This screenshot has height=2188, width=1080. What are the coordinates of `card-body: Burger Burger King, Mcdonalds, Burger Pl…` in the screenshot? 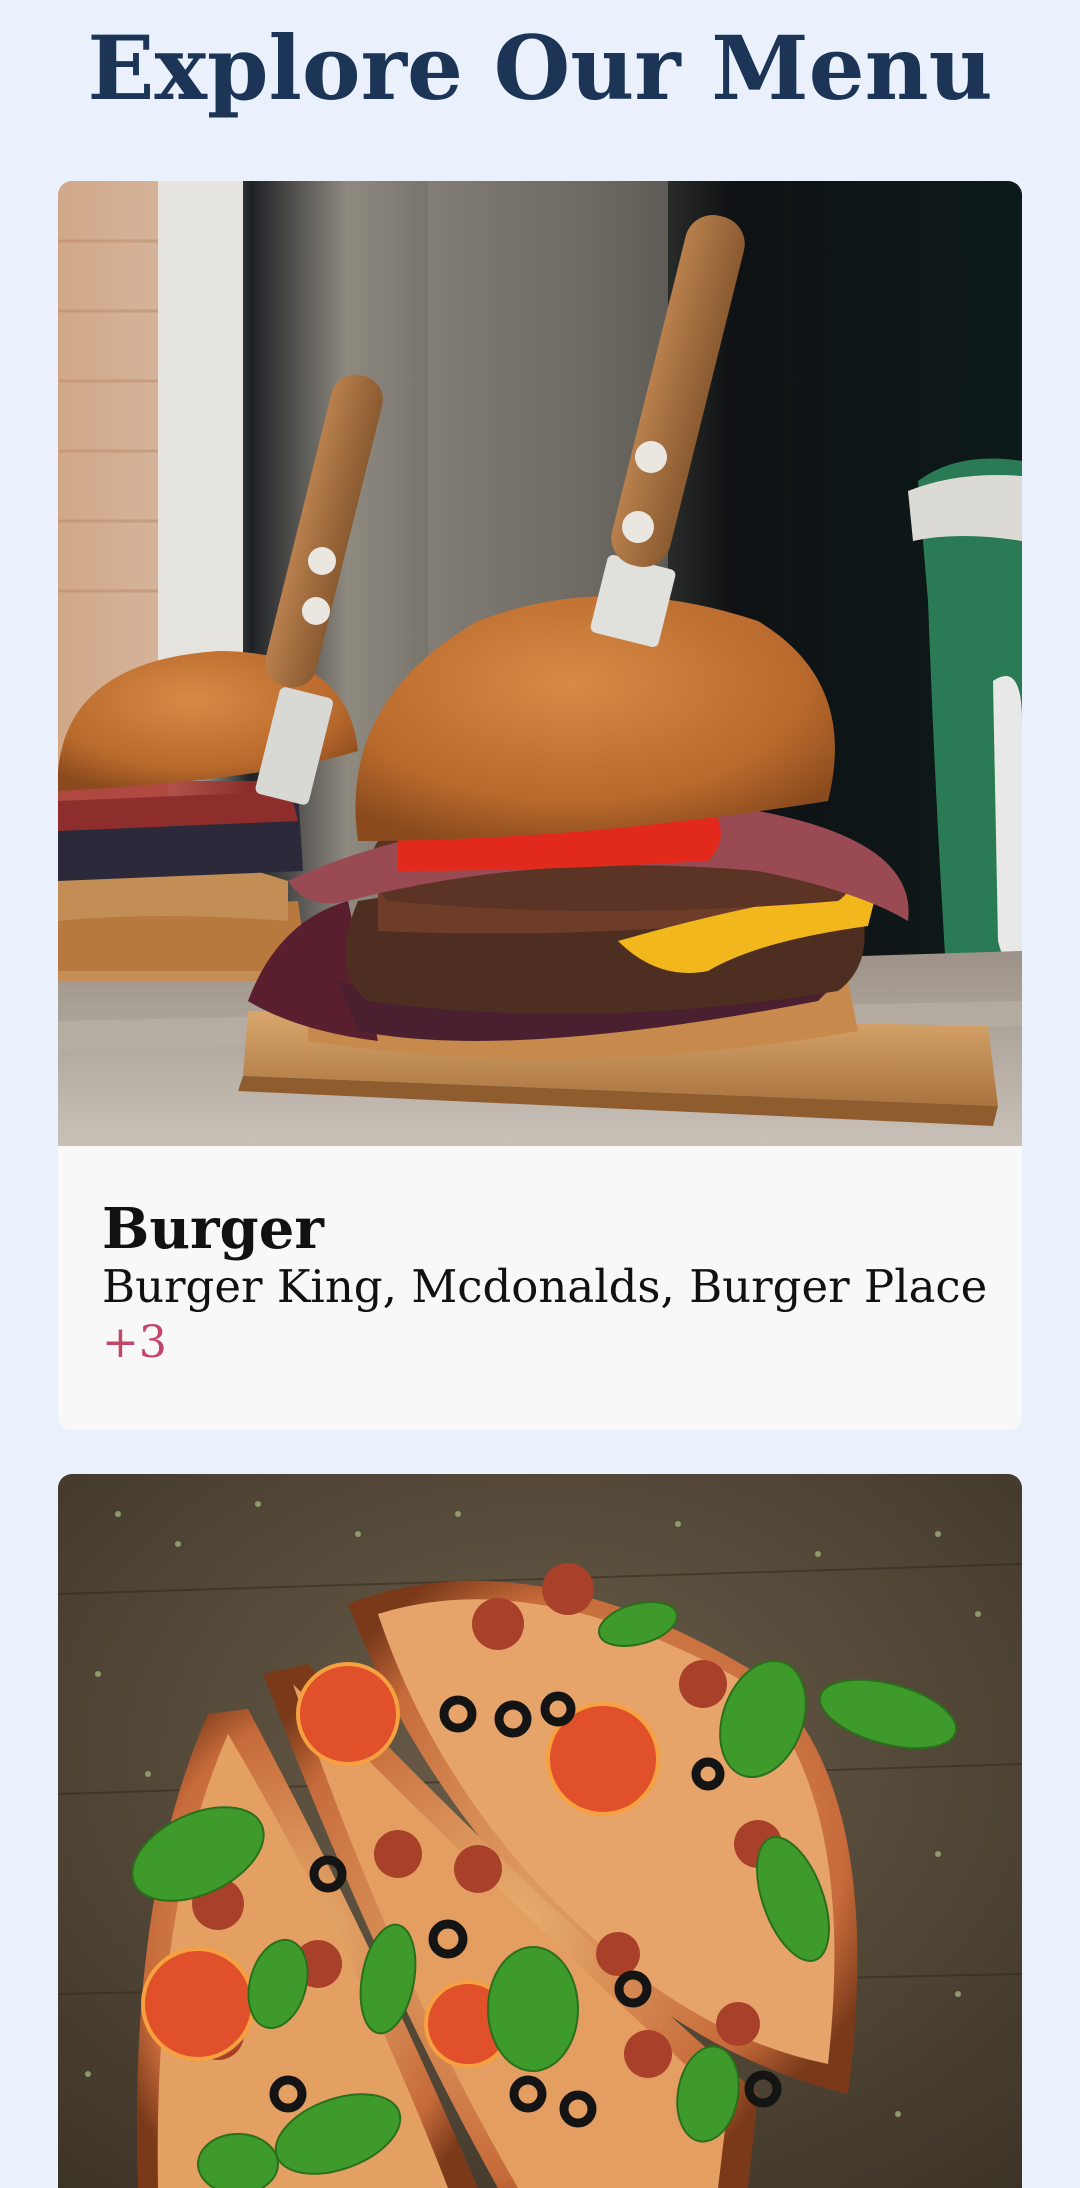 It's located at (540, 1288).